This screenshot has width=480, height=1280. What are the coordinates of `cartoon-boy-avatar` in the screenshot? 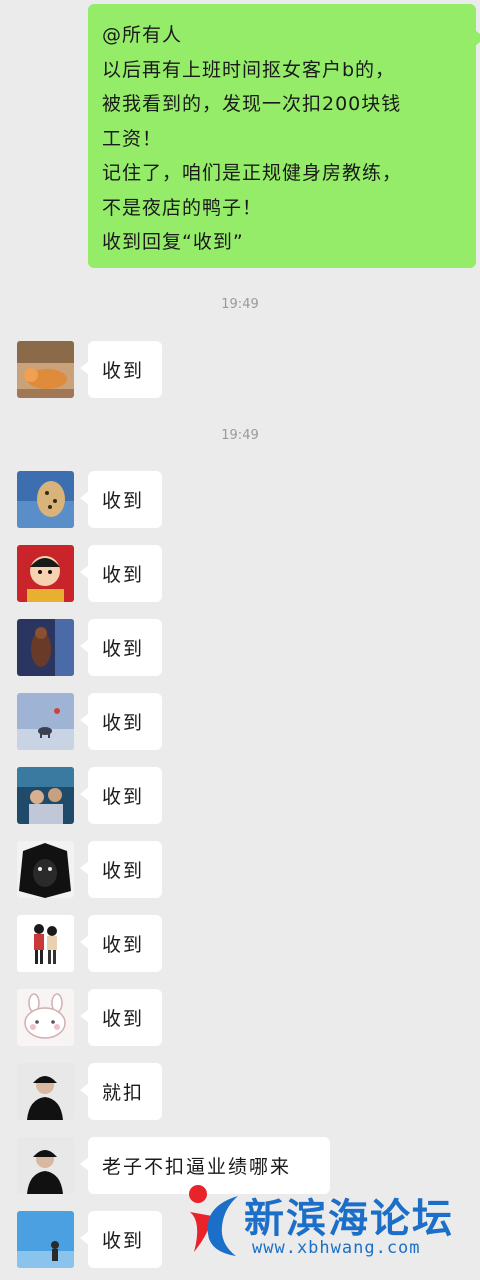 It's located at (45, 573).